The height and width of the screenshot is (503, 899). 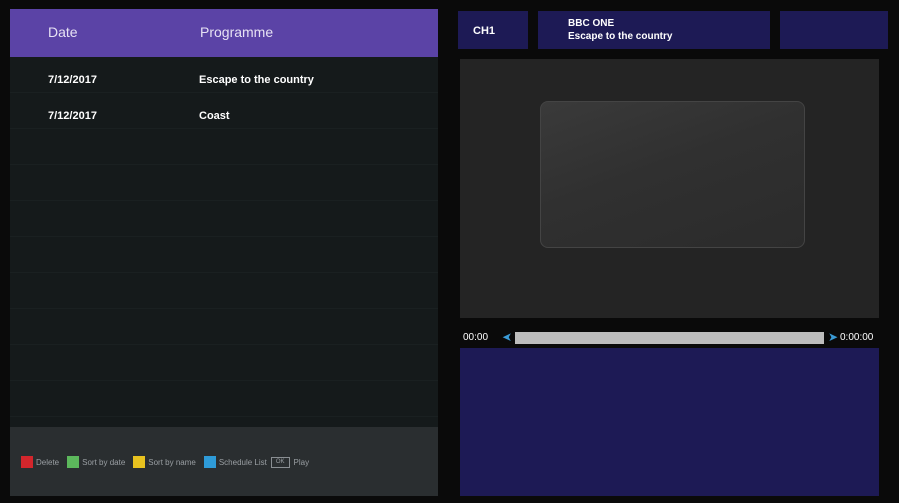 What do you see at coordinates (672, 174) in the screenshot?
I see `tv-screen-icon` at bounding box center [672, 174].